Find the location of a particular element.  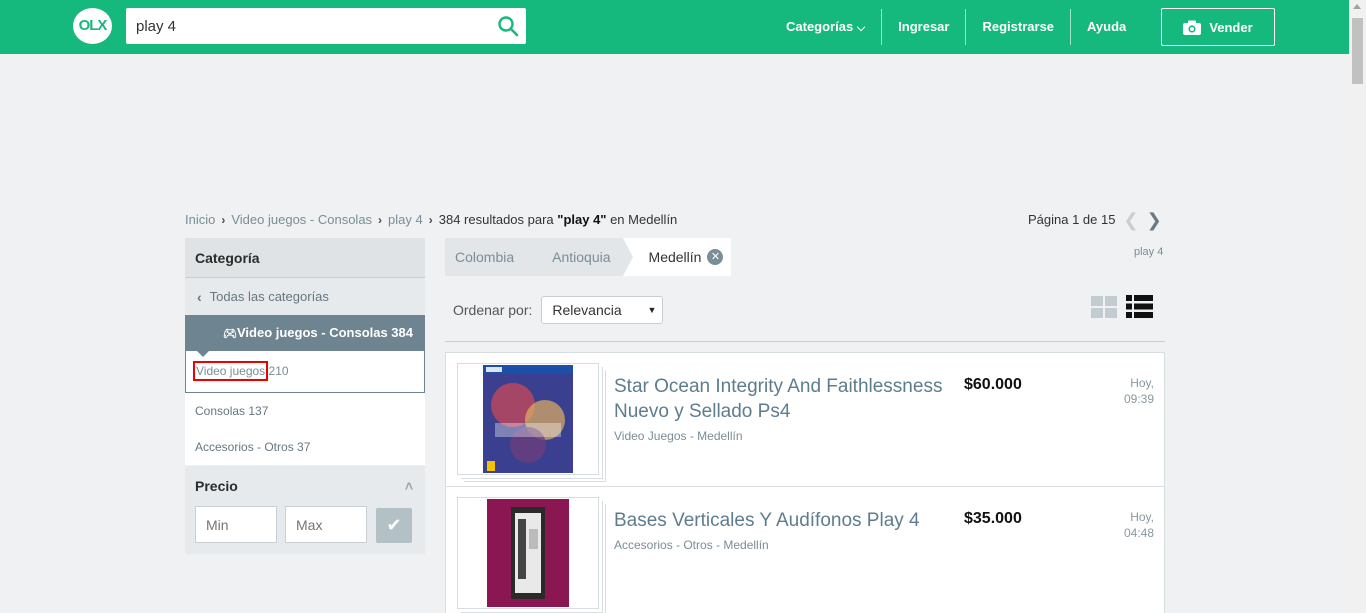

active-pointer is located at coordinates (203, 354).